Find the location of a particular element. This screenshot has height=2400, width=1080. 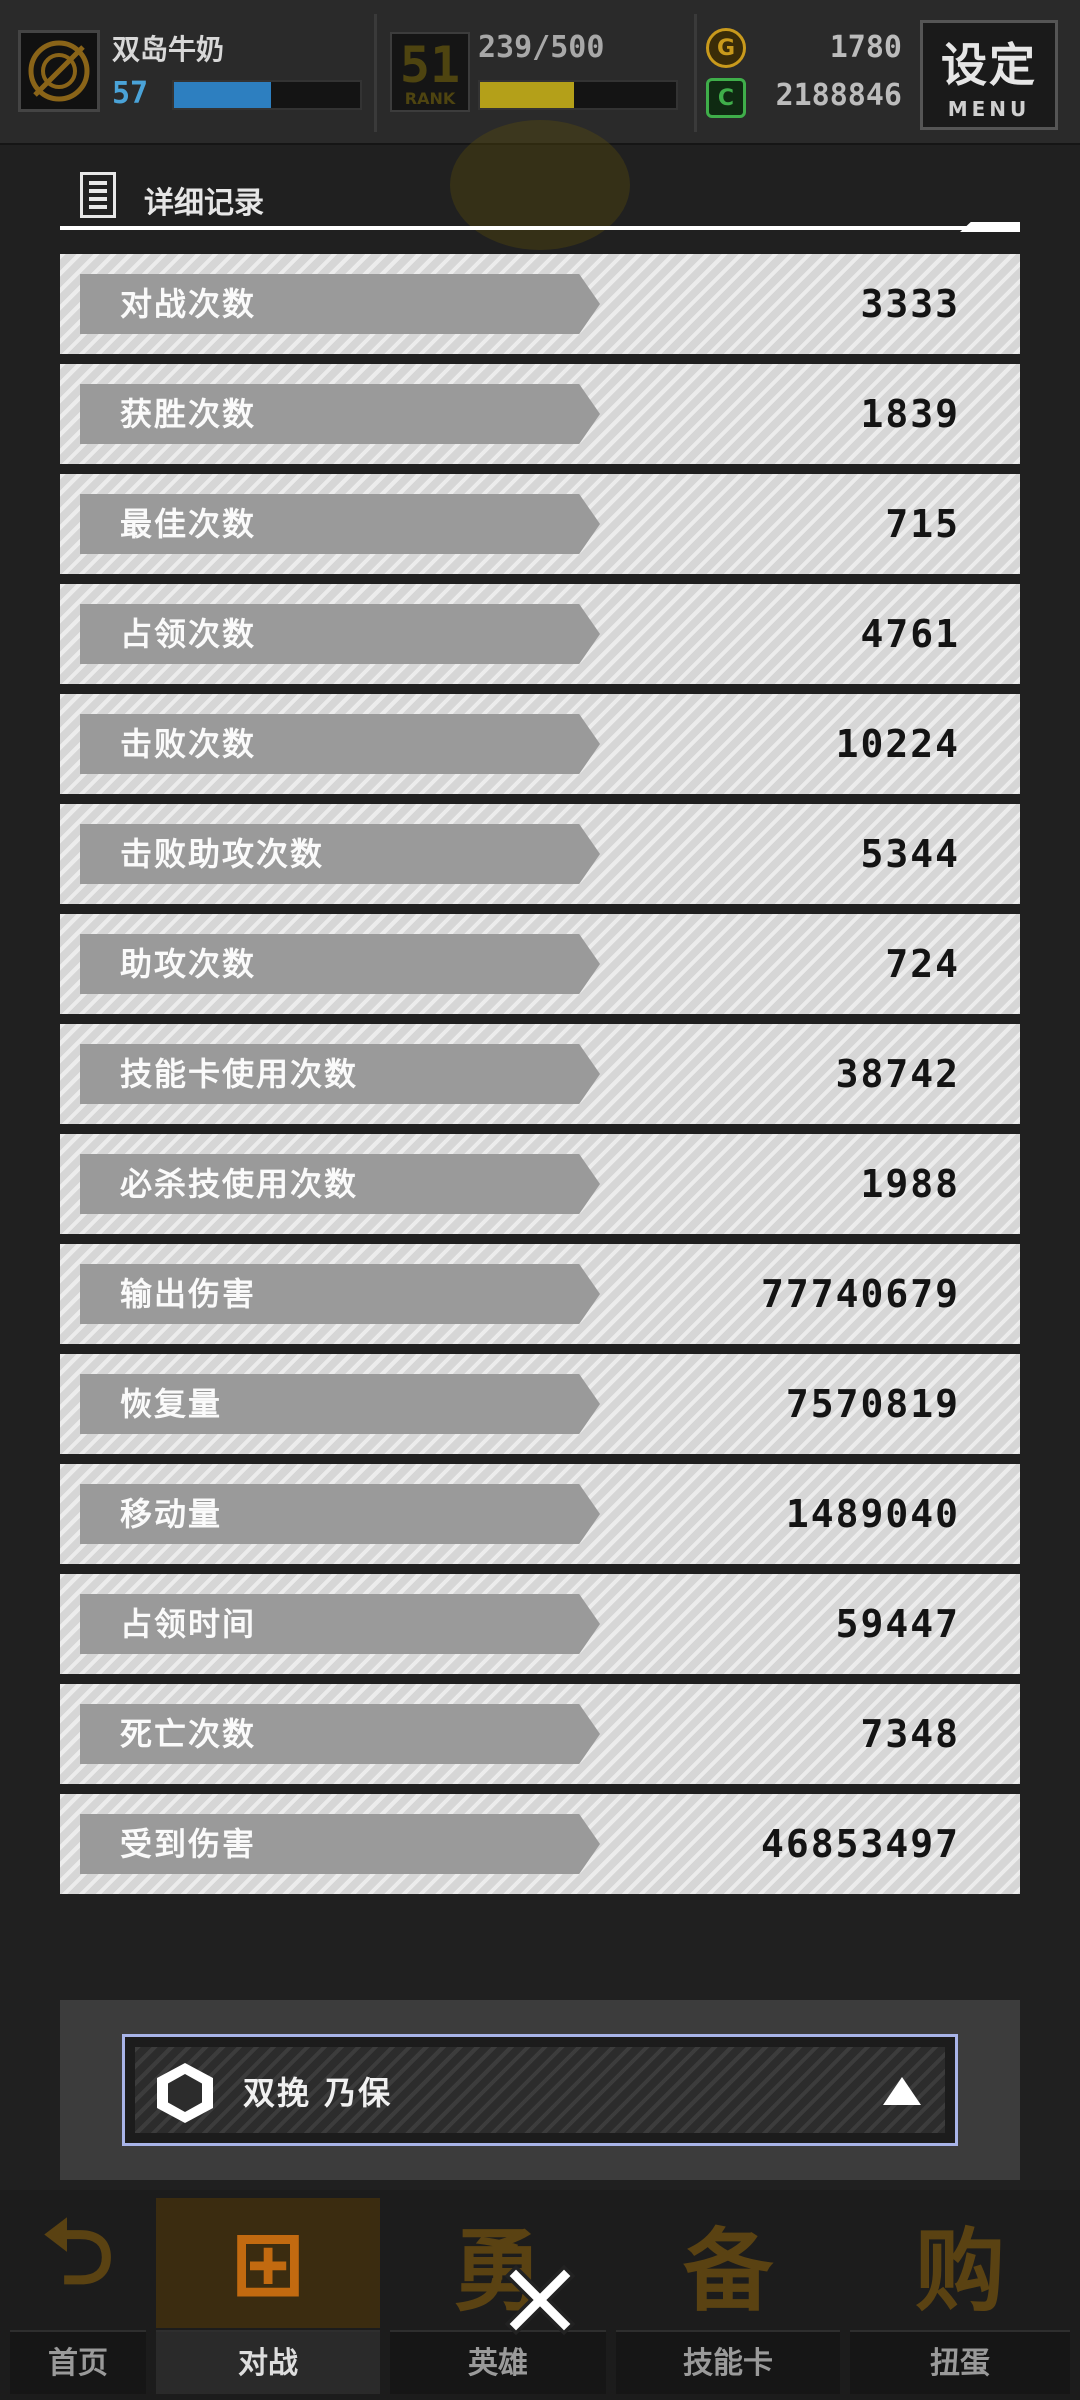

stat-row: 击败助攻次数 5344 is located at coordinates (540, 854).